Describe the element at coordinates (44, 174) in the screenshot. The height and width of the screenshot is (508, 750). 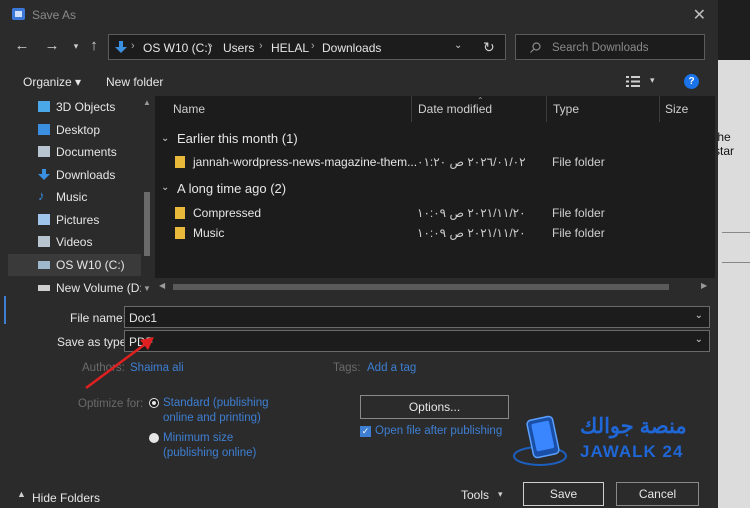
I see `download-icon` at that location.